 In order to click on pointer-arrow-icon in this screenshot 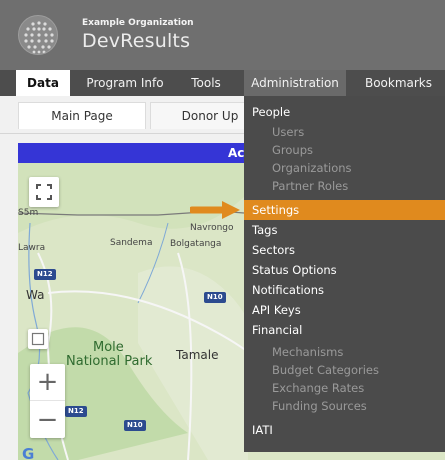, I will do `click(215, 210)`.